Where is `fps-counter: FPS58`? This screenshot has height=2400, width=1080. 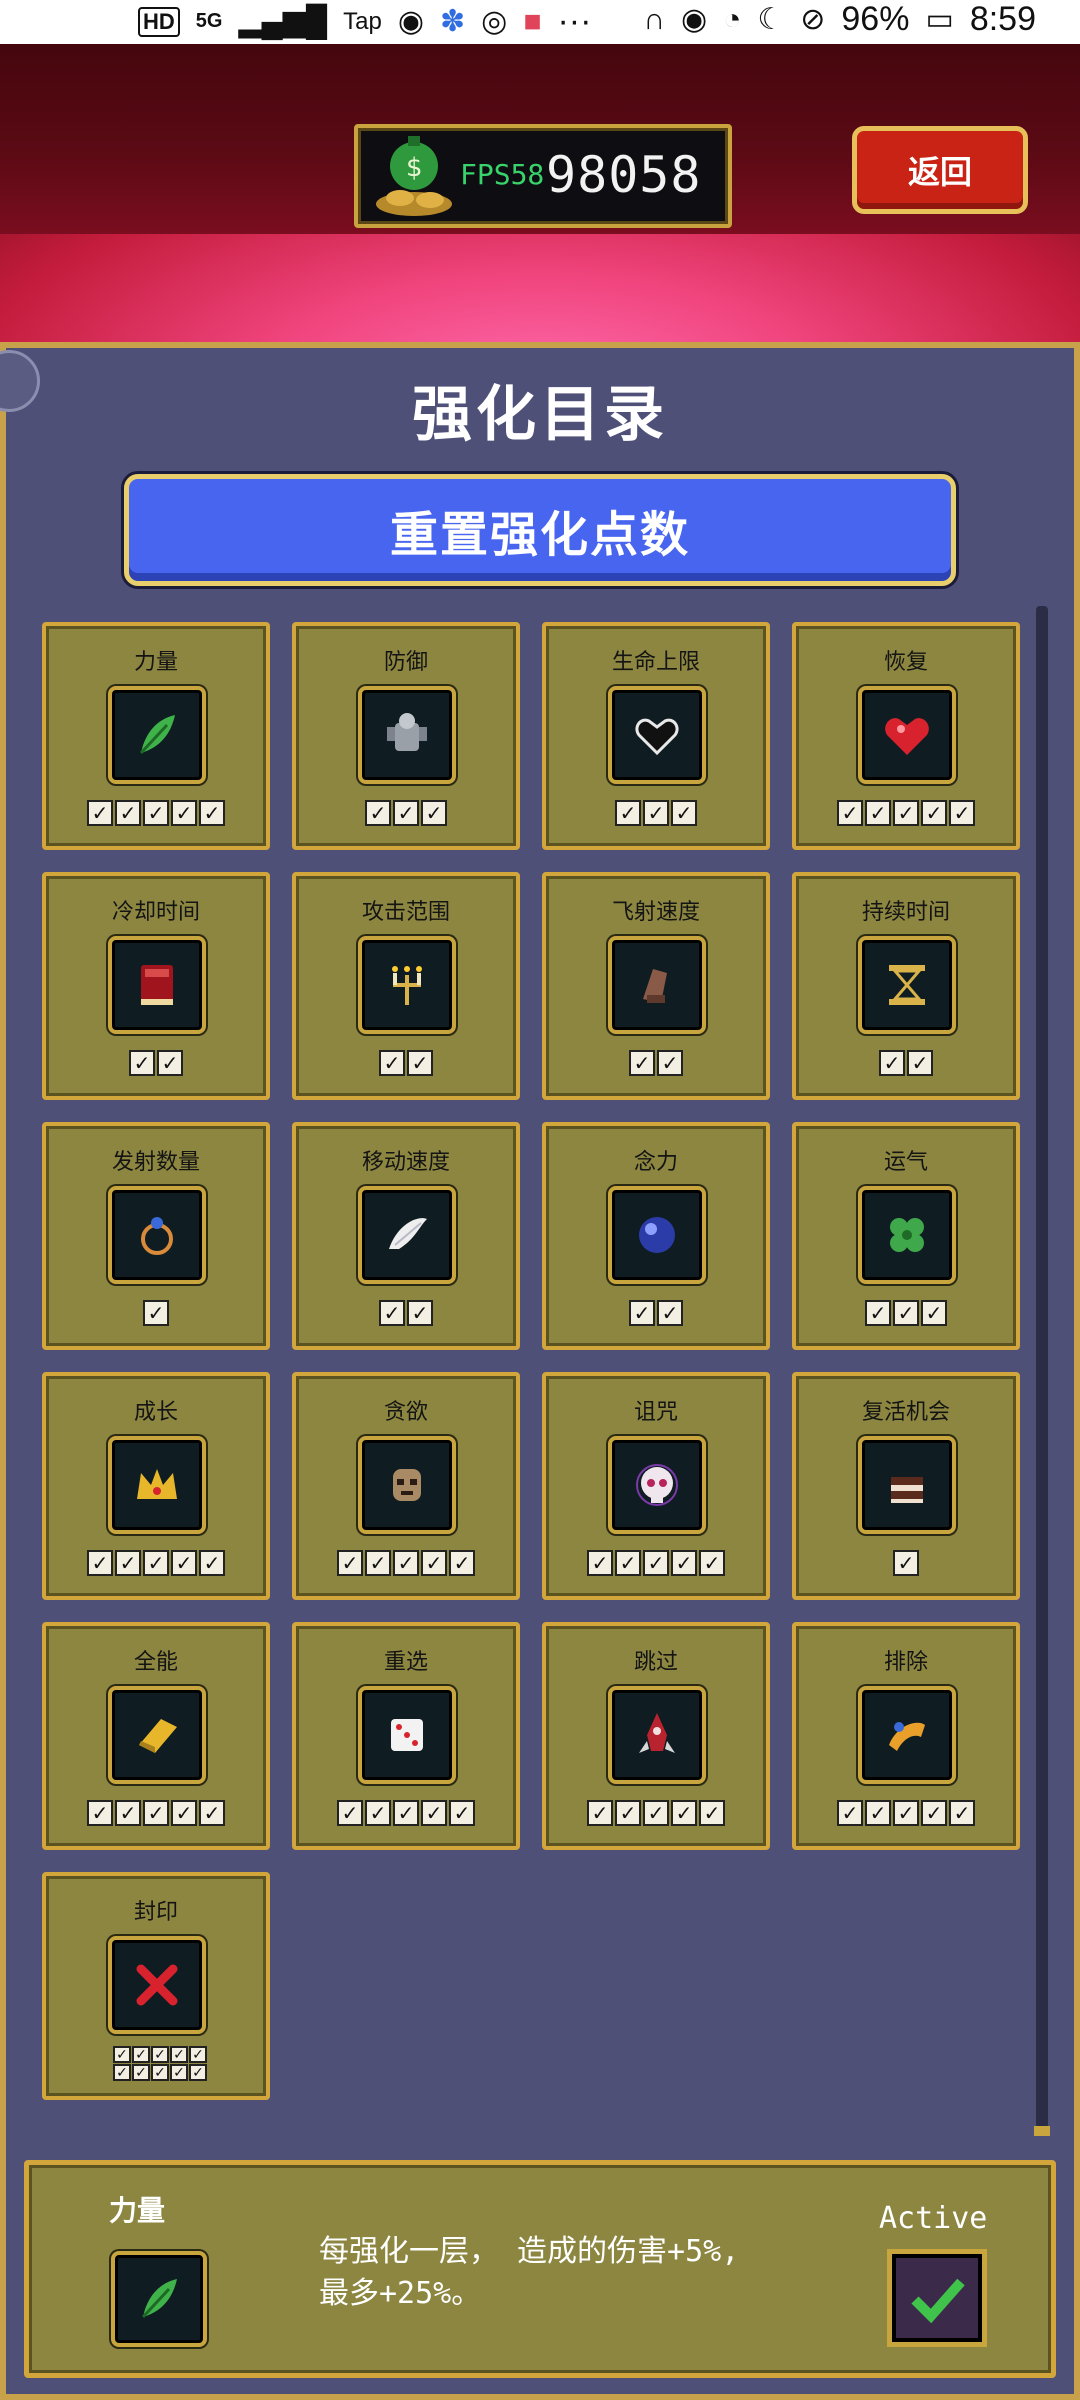
fps-counter: FPS58 is located at coordinates (502, 174).